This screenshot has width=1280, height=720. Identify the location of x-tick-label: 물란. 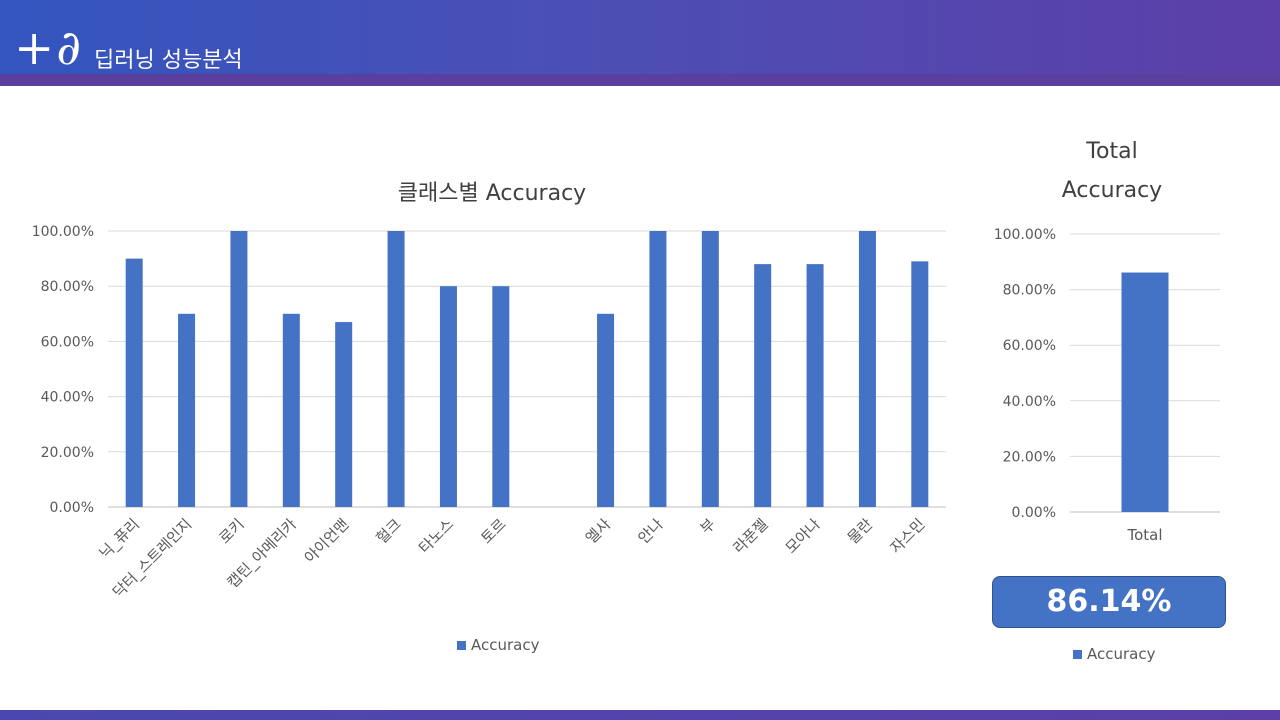
(860, 531).